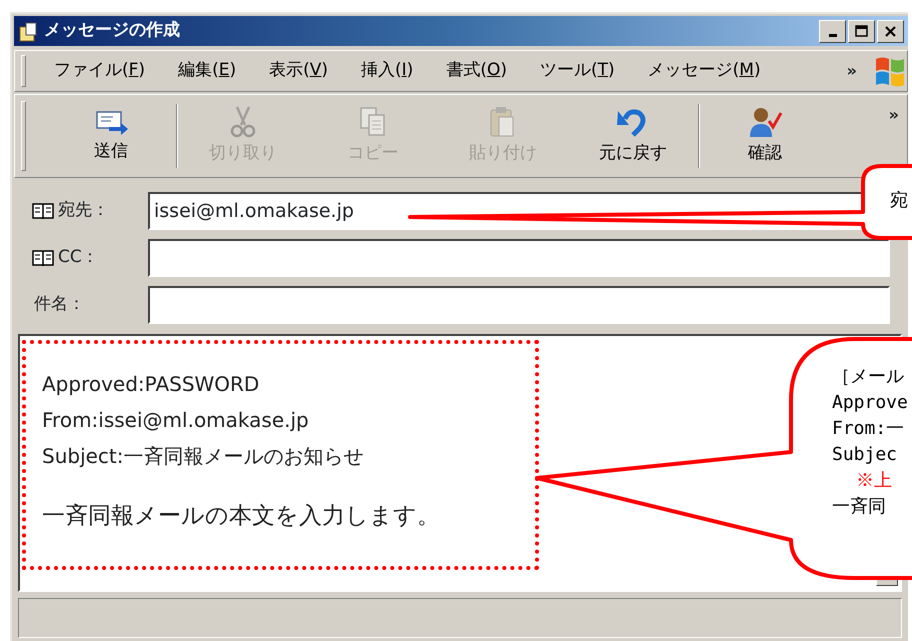  I want to click on close-button, so click(890, 31).